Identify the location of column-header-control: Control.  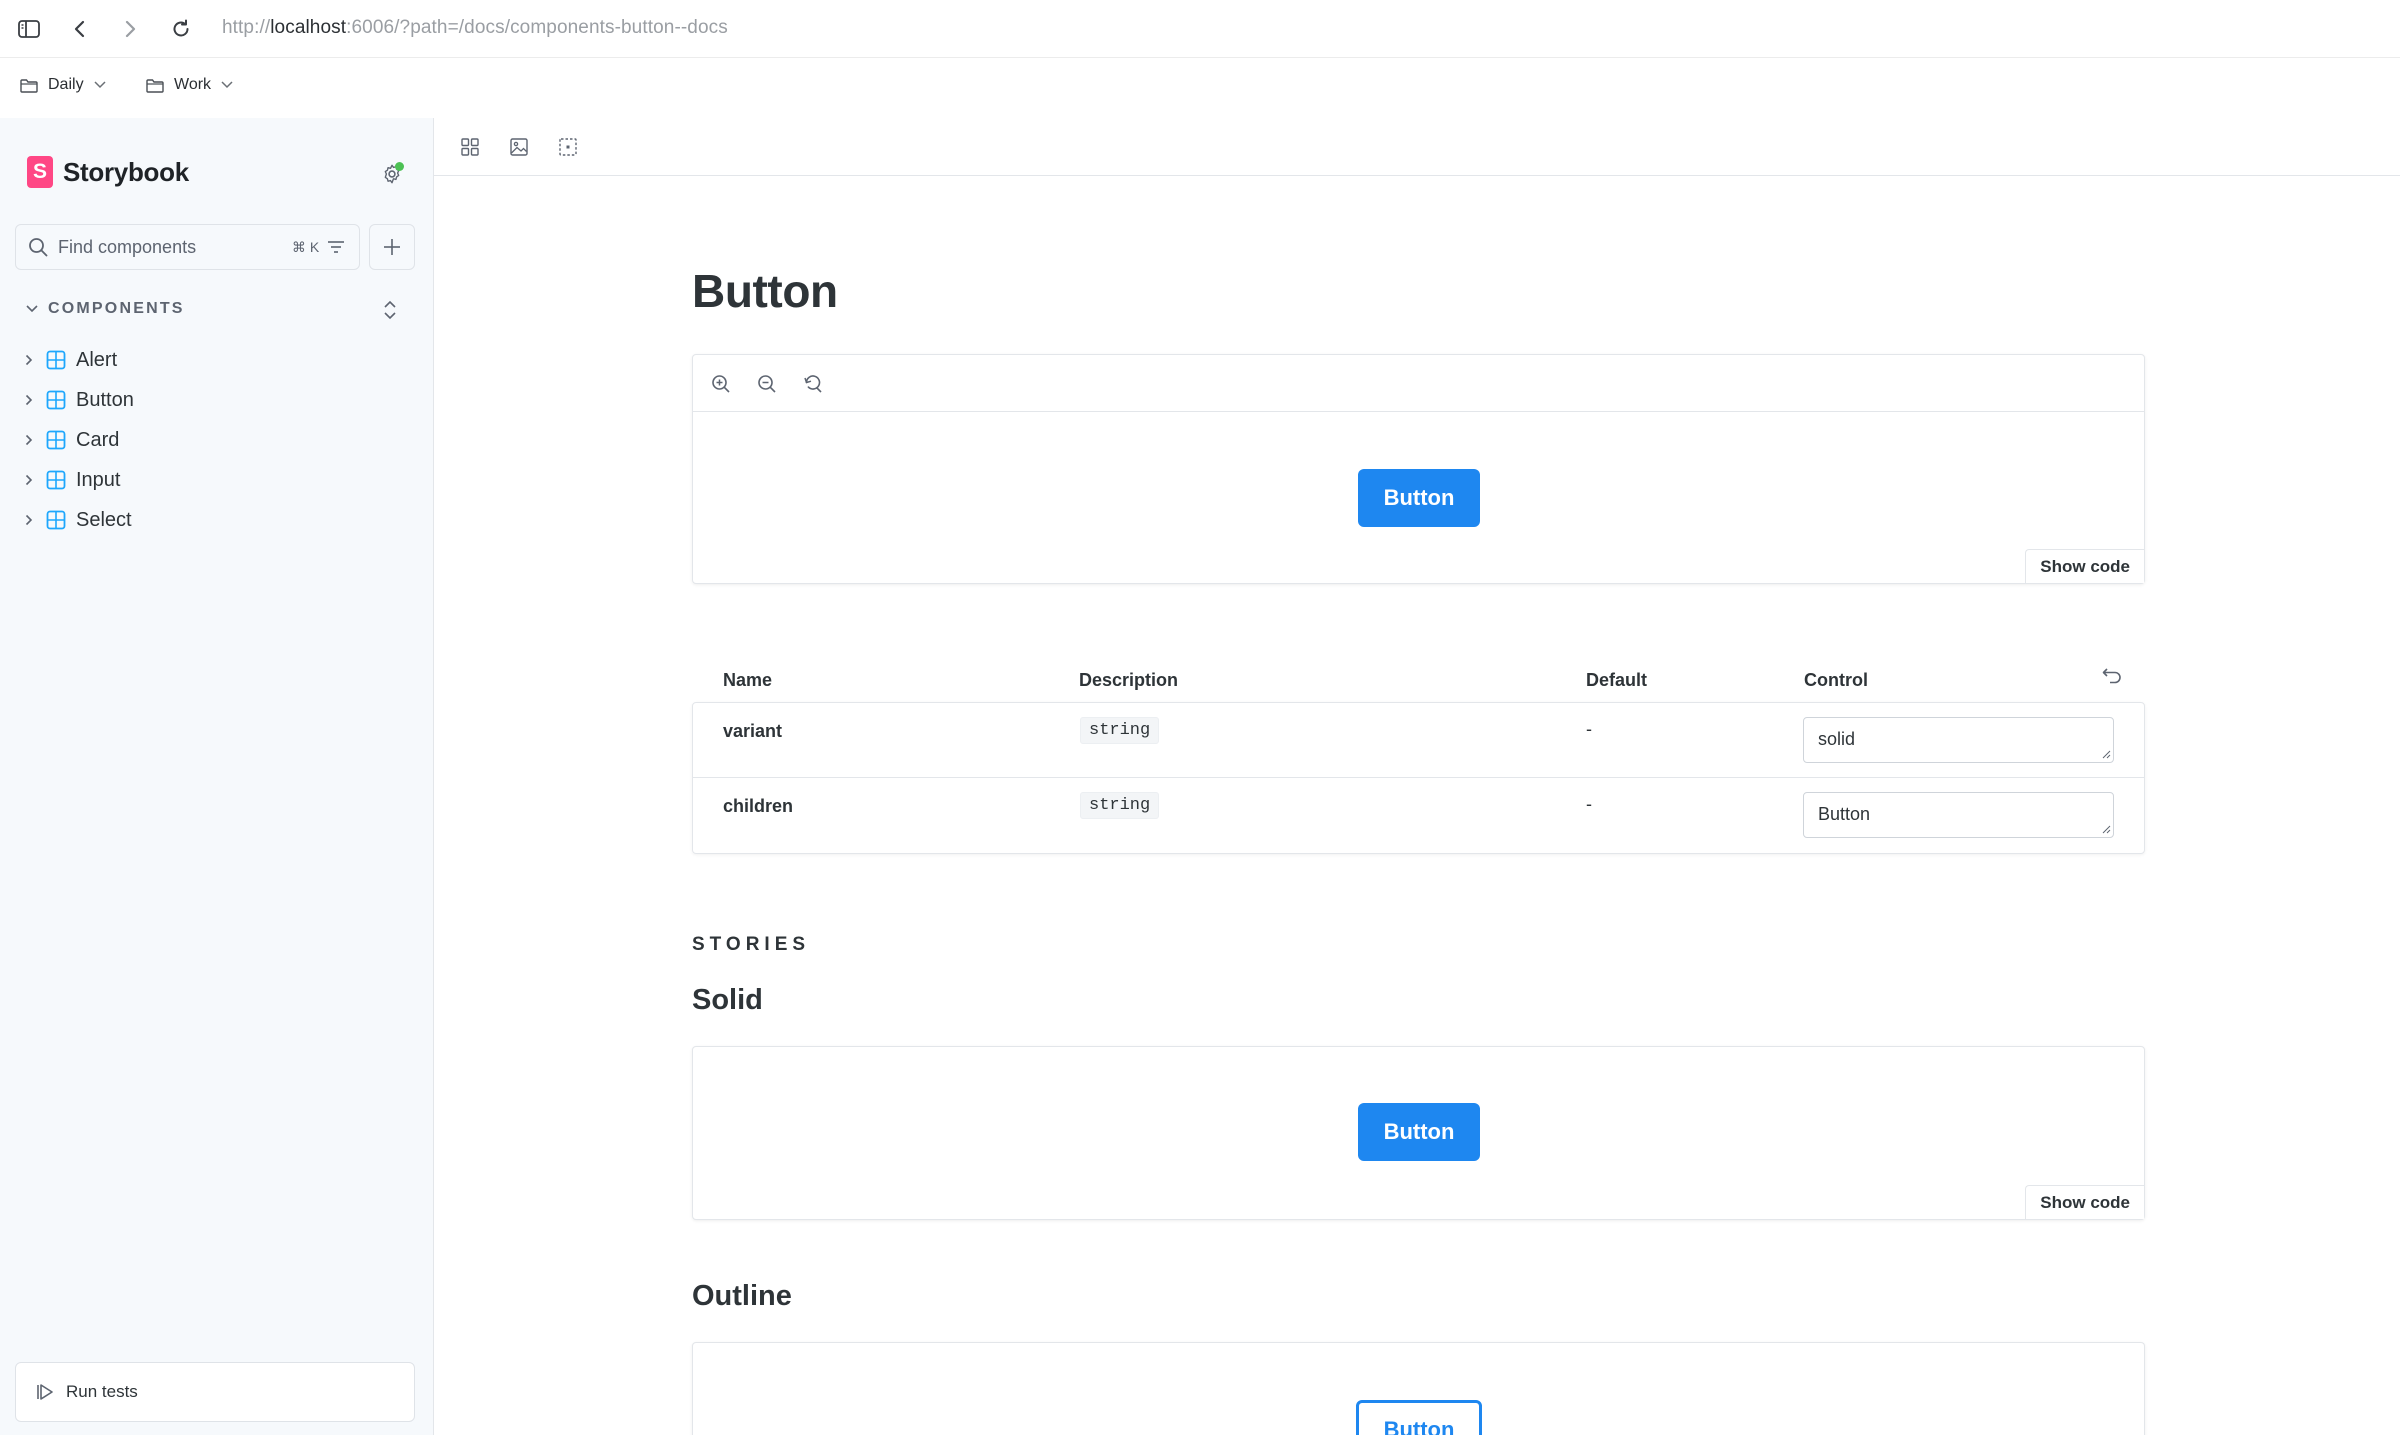
(1836, 680).